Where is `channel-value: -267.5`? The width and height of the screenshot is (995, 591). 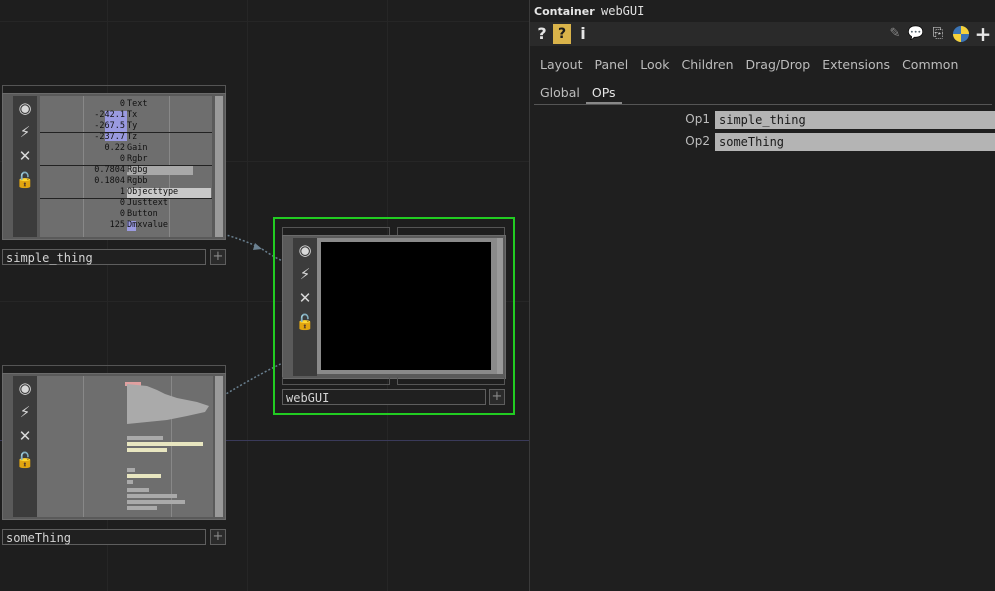 channel-value: -267.5 is located at coordinates (109, 126).